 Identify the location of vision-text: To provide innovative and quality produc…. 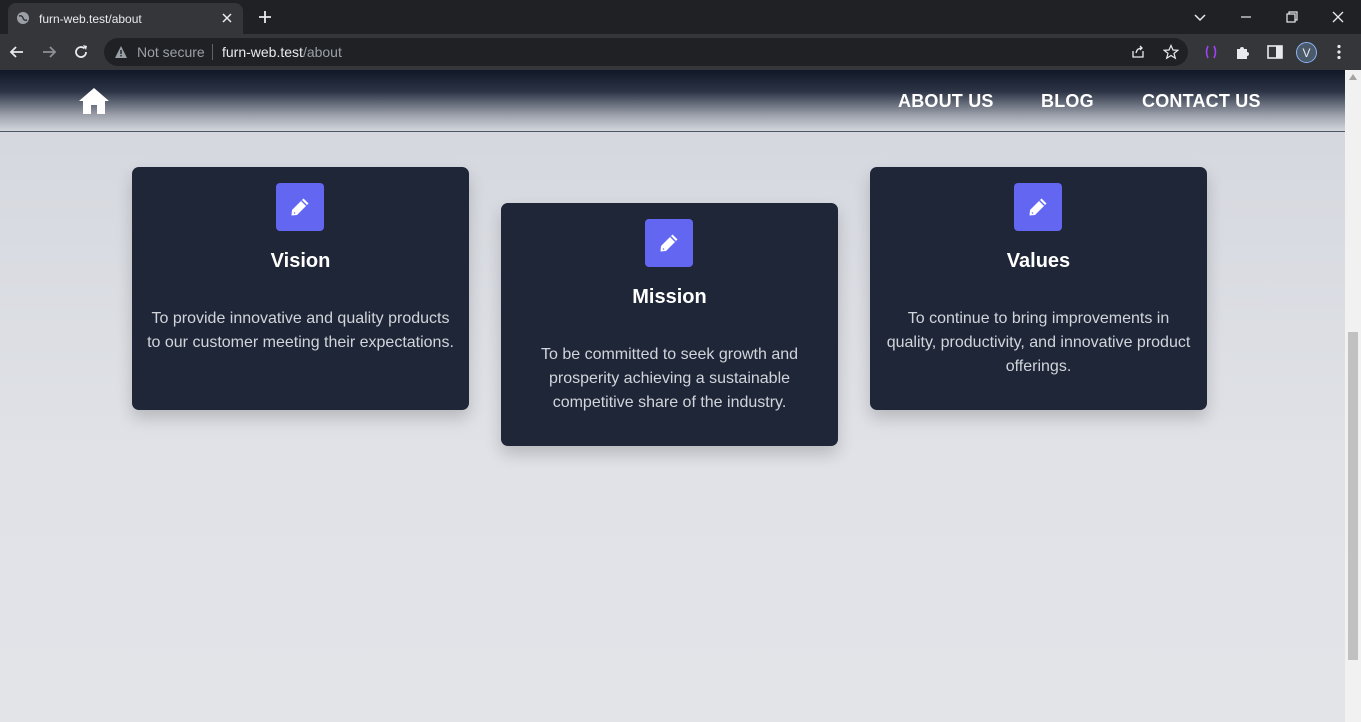
(300, 330).